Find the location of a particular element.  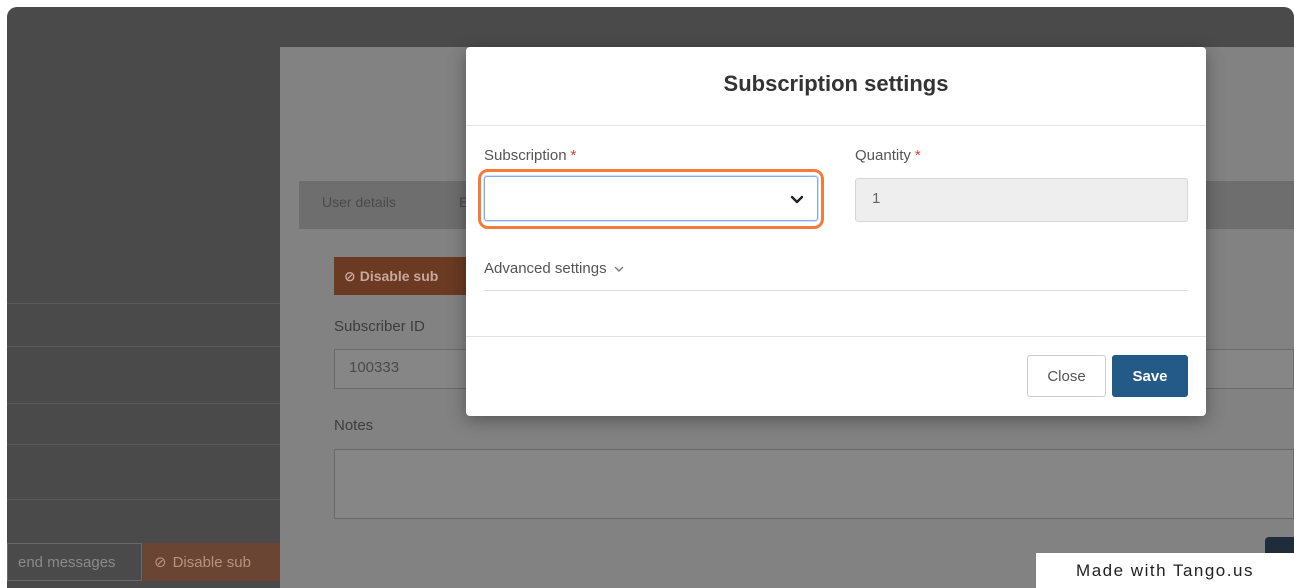

close-label: Close is located at coordinates (1066, 376).